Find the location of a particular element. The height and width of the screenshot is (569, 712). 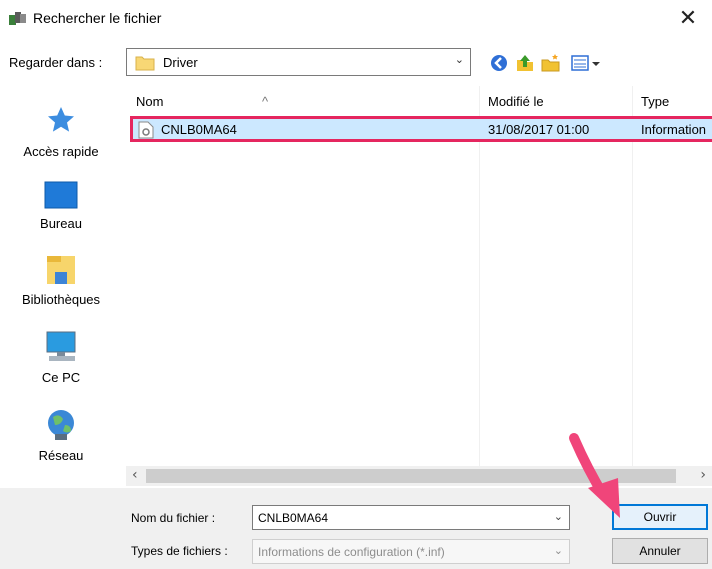

folder-icon is located at coordinates (145, 63).